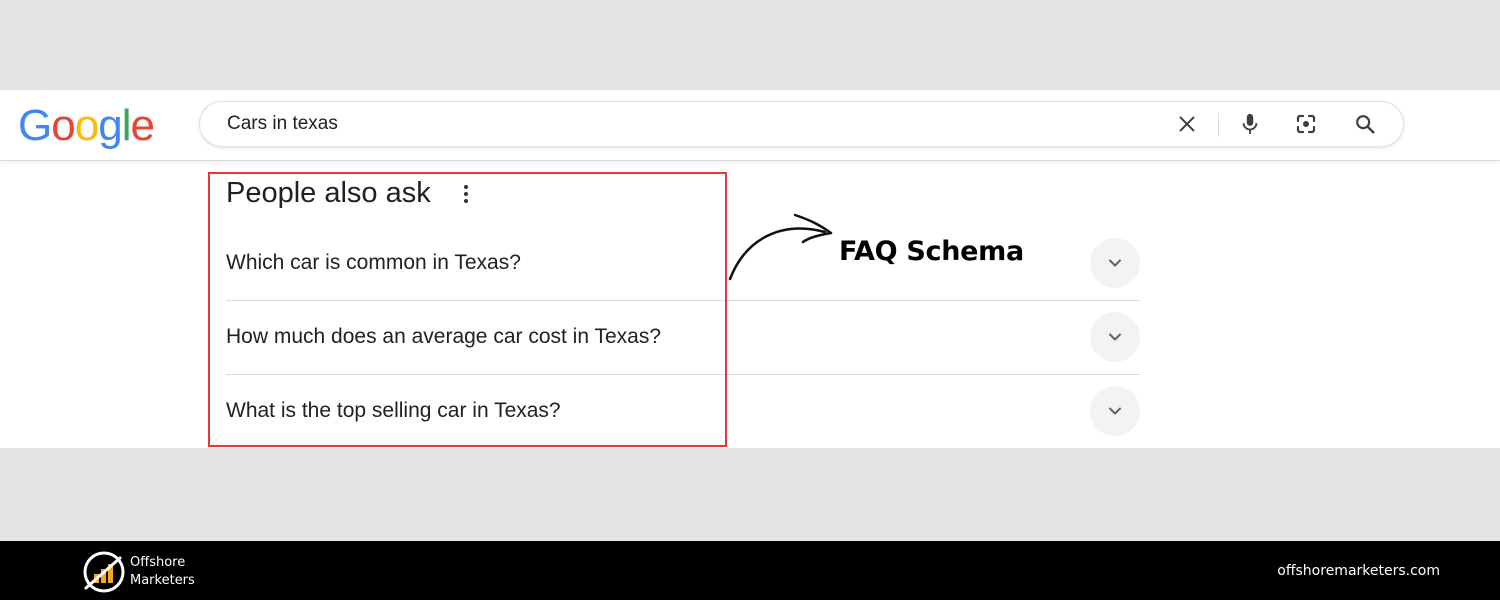 The width and height of the screenshot is (1500, 600). Describe the element at coordinates (142, 125) in the screenshot. I see `logo-letter: e` at that location.